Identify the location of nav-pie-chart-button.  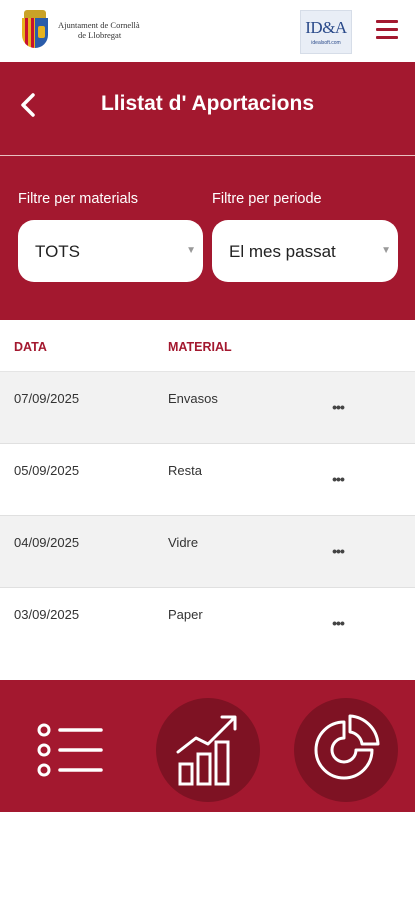
(346, 750).